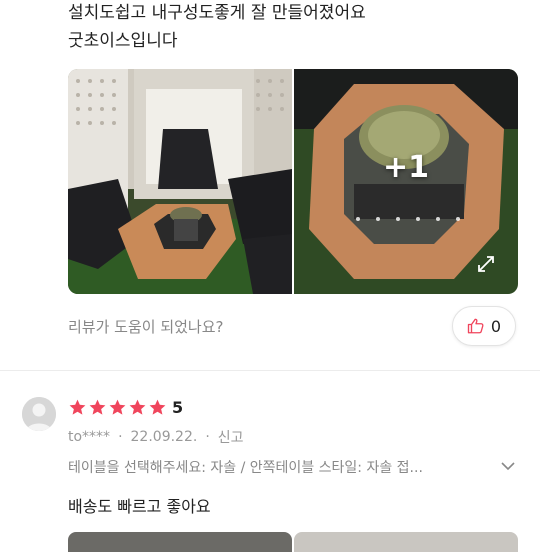  Describe the element at coordinates (270, 370) in the screenshot. I see `review-divider` at that location.